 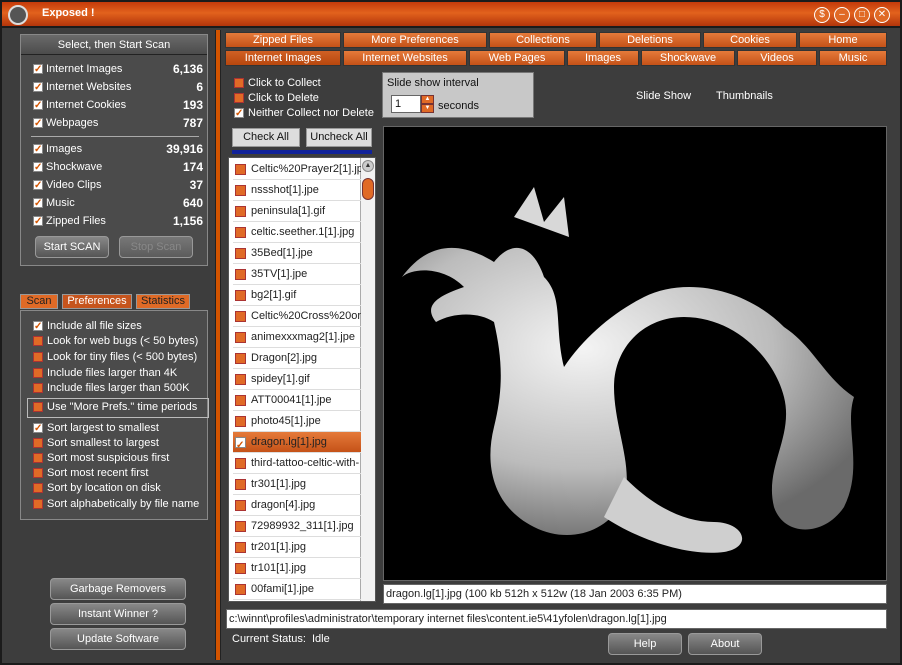 What do you see at coordinates (517, 58) in the screenshot?
I see `tab-web-pages: Web Pages` at bounding box center [517, 58].